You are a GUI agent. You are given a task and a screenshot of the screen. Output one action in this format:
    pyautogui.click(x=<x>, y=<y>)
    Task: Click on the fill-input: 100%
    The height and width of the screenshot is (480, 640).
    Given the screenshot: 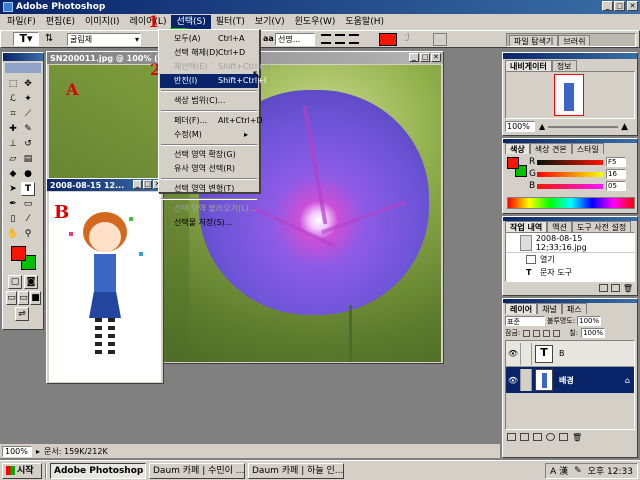 What is the action you would take?
    pyautogui.click(x=593, y=333)
    